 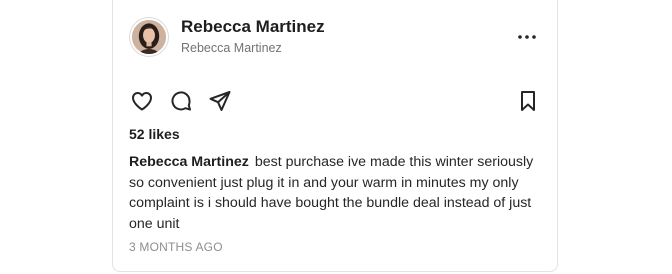 I want to click on save-button, so click(x=528, y=101).